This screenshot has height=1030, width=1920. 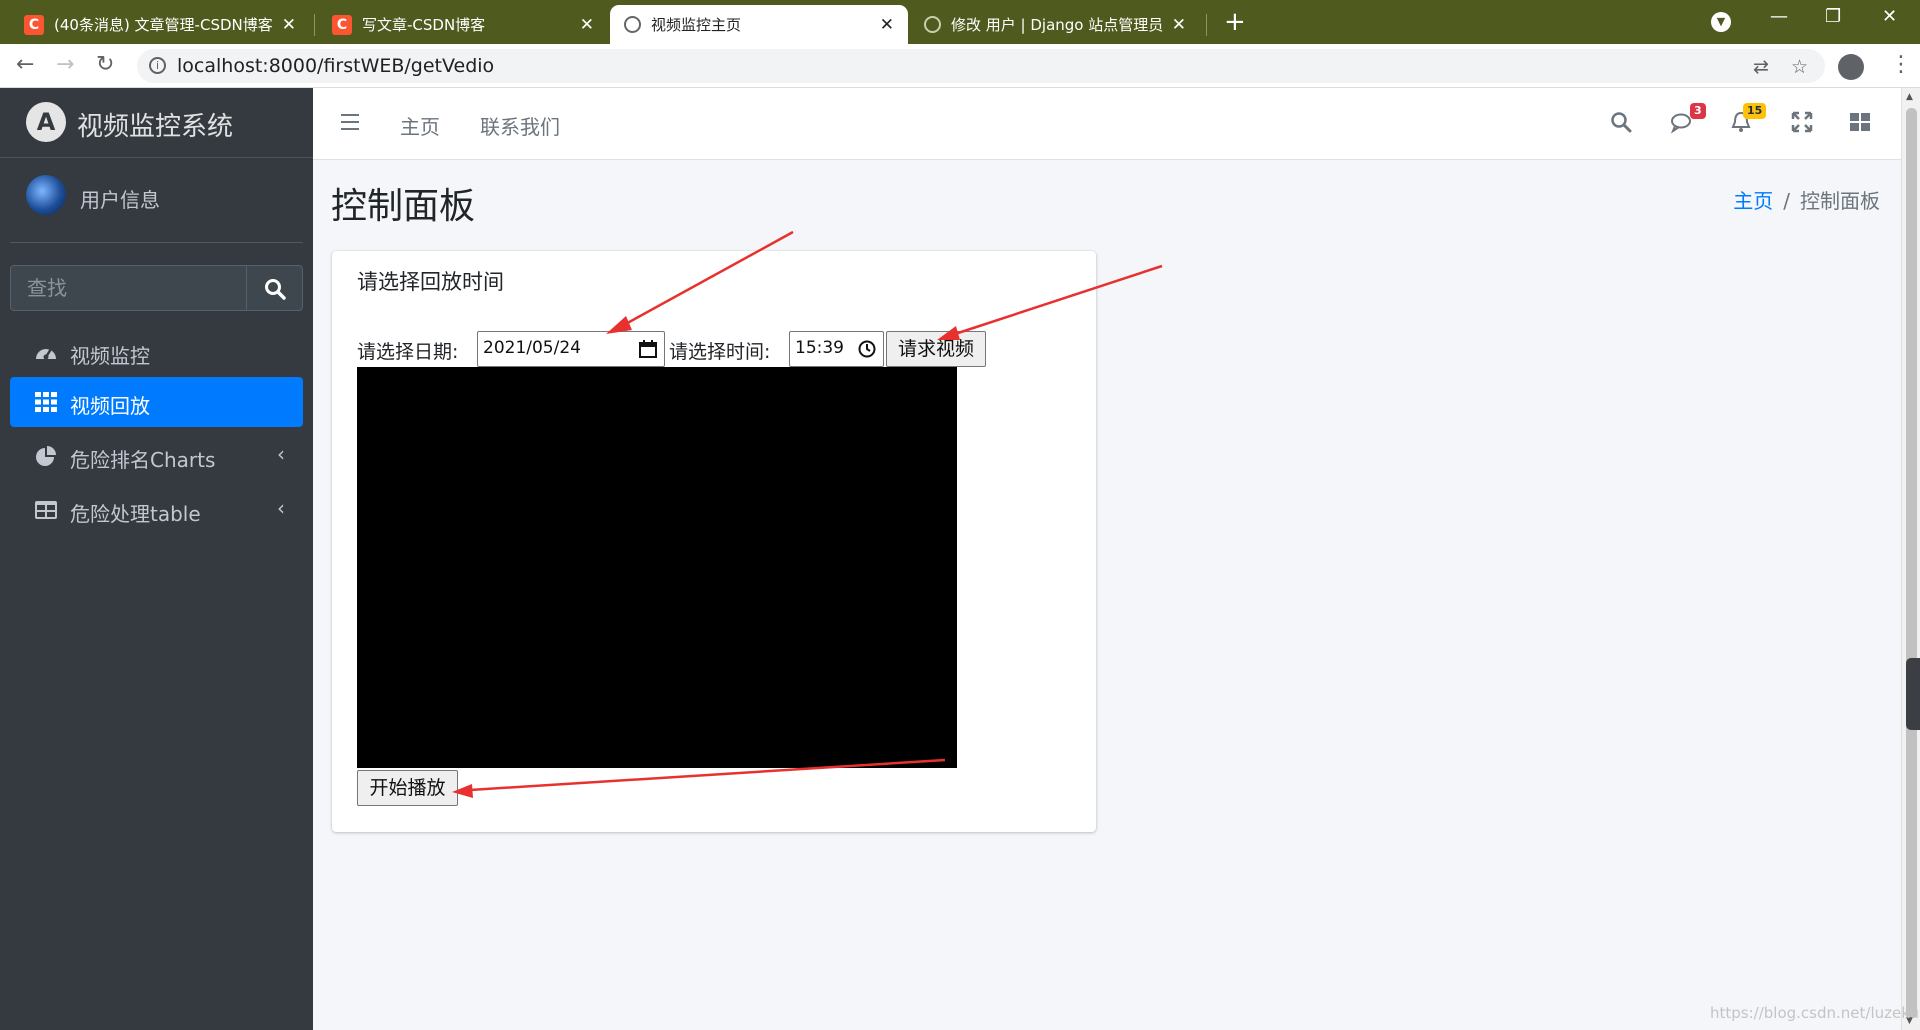 What do you see at coordinates (46, 456) in the screenshot?
I see `pie-chart-icon` at bounding box center [46, 456].